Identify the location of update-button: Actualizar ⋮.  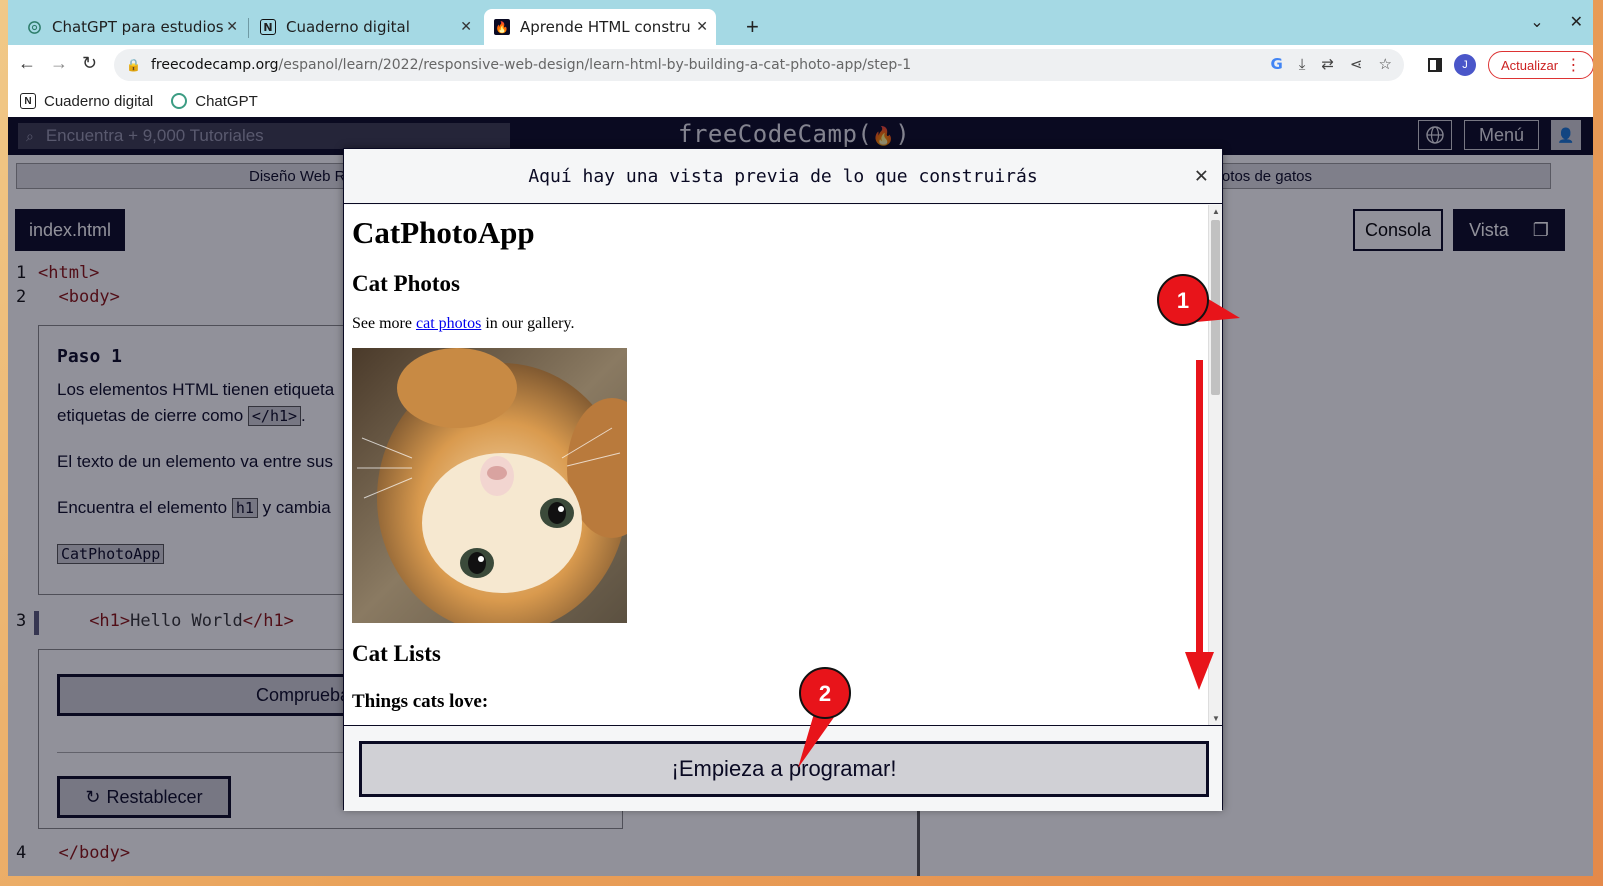
(1540, 65).